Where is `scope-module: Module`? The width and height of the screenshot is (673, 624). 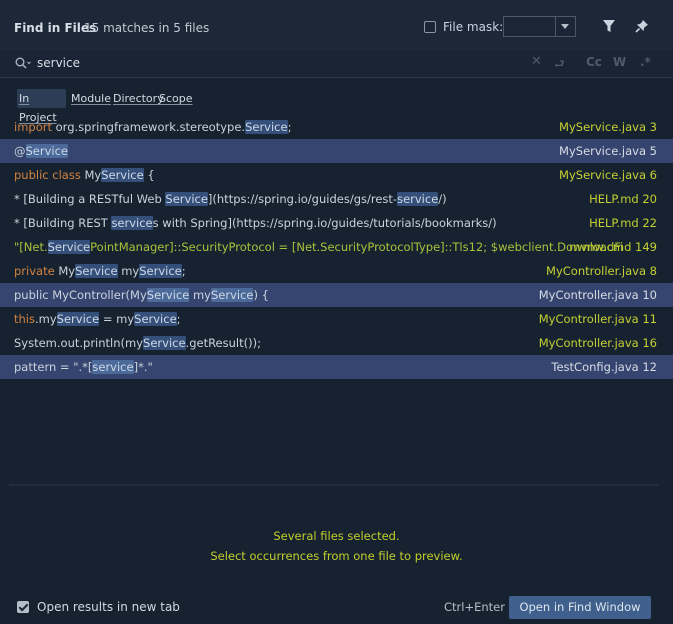
scope-module: Module is located at coordinates (91, 98).